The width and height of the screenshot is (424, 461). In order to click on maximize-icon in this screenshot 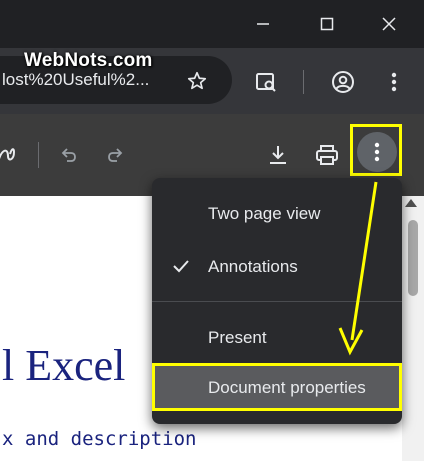, I will do `click(327, 24)`.